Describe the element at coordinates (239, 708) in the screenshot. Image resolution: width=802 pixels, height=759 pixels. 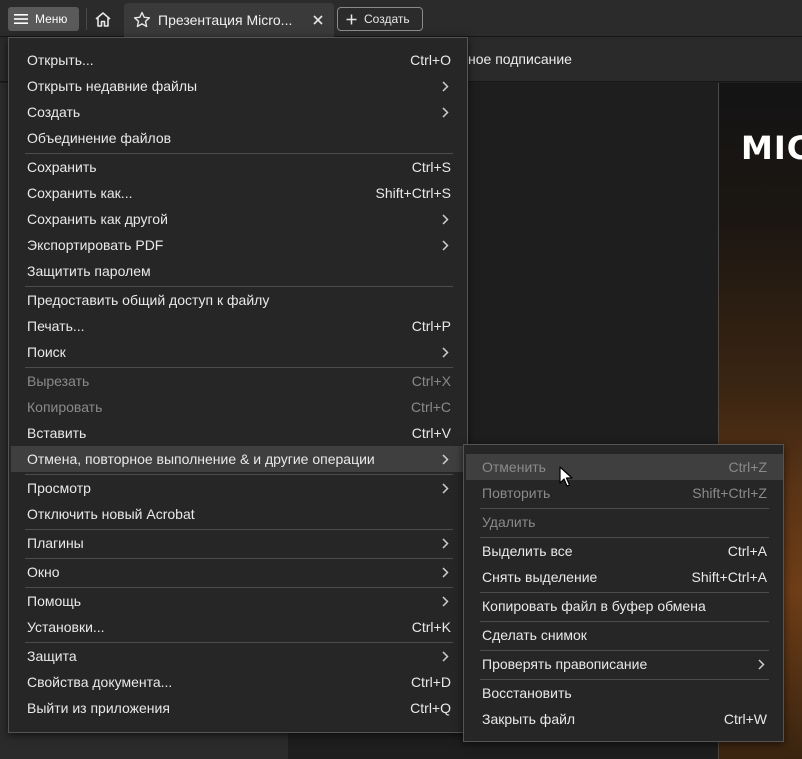
I see `menu-item-выйти-из-приложения: Выйти из приложения Ctrl+Q` at that location.